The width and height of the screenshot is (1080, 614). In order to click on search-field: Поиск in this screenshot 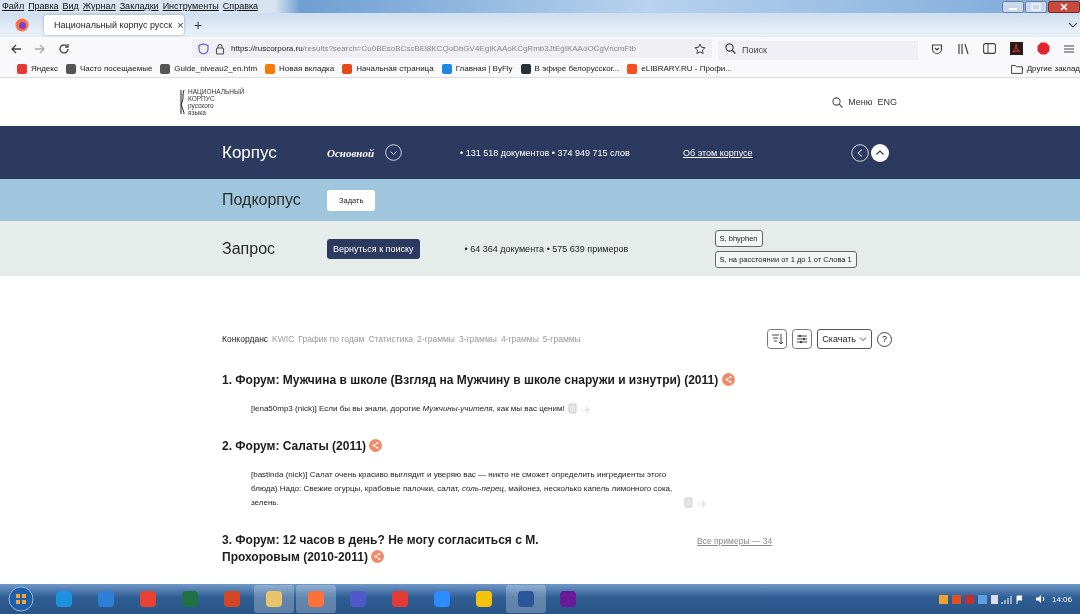, I will do `click(818, 50)`.